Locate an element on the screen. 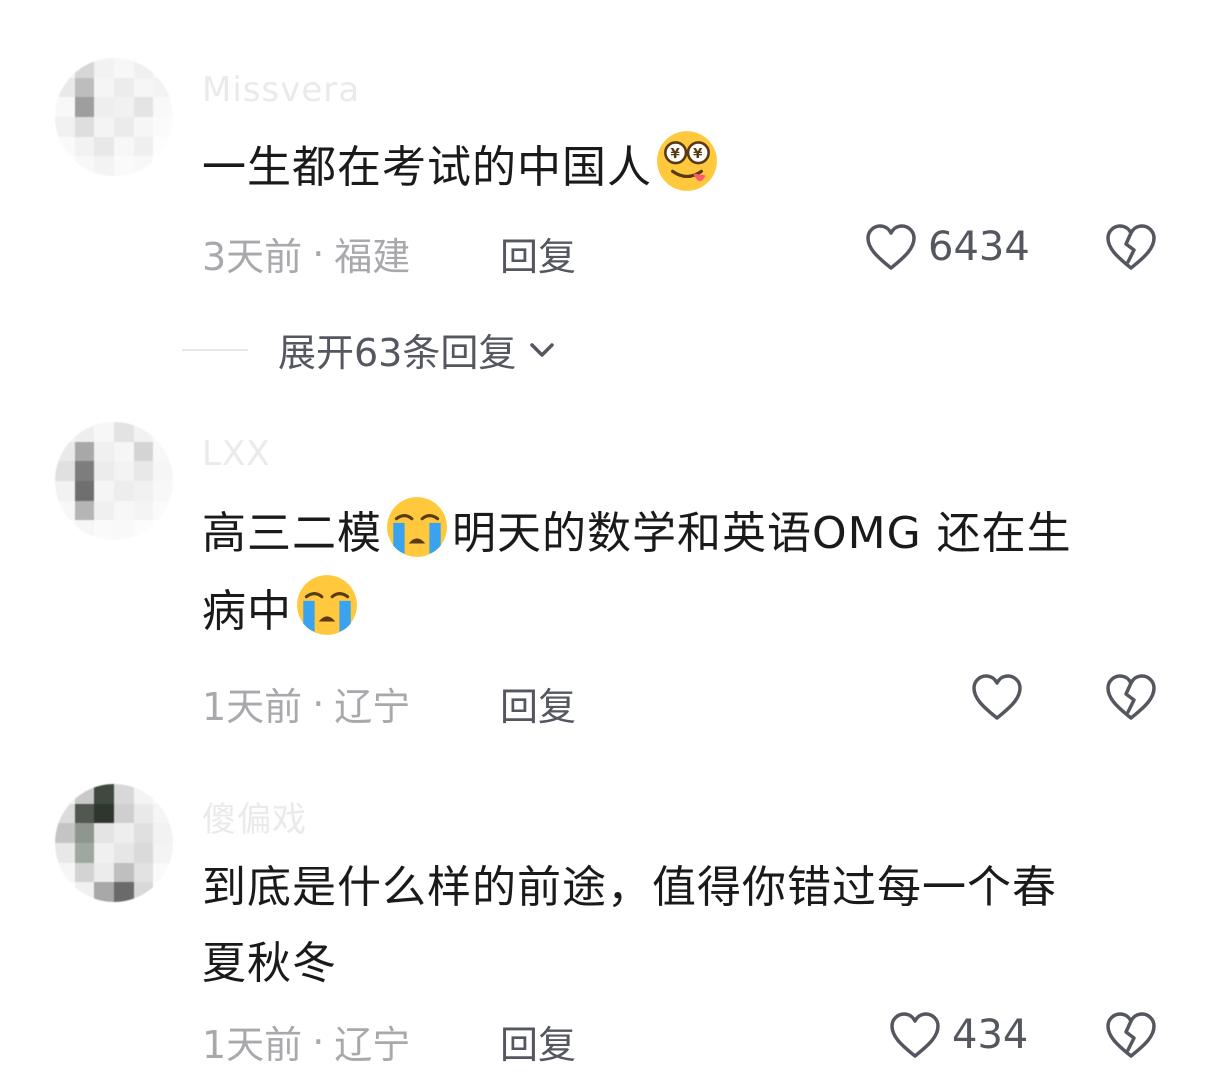 The height and width of the screenshot is (1078, 1224). username: Missvera is located at coordinates (281, 90).